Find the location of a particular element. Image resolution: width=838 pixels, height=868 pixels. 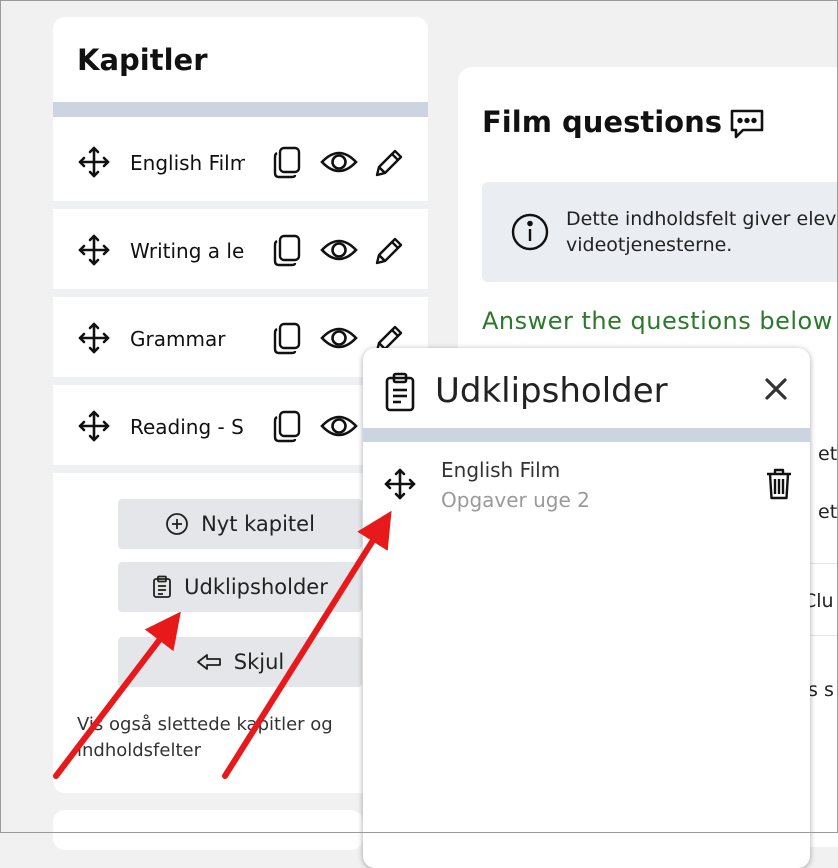

panel-divider is located at coordinates (240, 109).